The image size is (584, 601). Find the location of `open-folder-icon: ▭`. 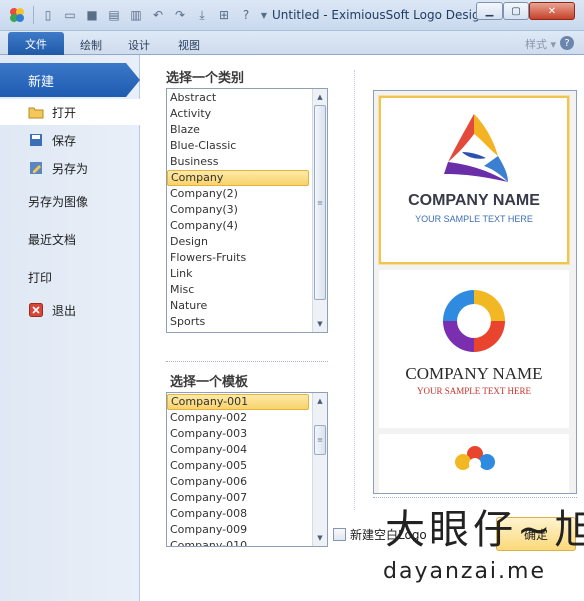

open-folder-icon: ▭ is located at coordinates (70, 15).